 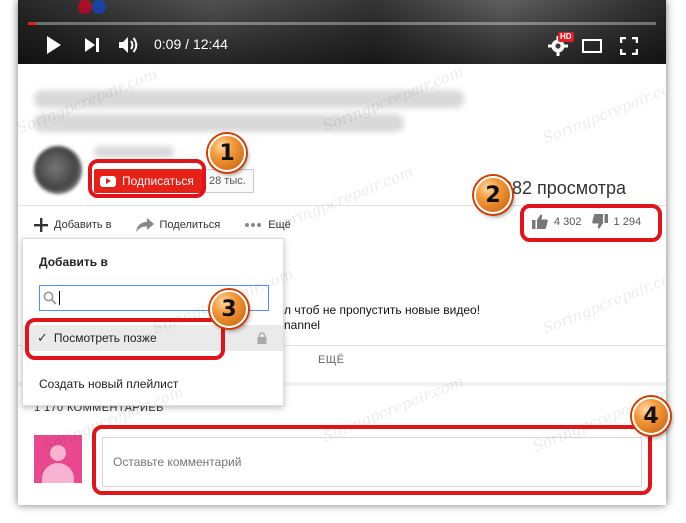 I want to click on progress-bar, so click(x=342, y=23).